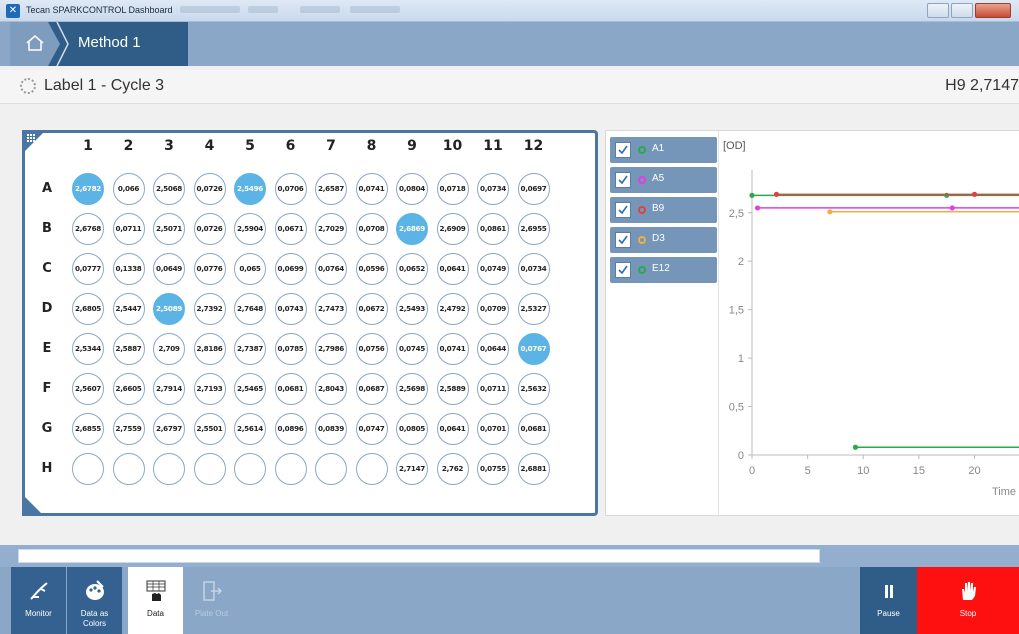 The image size is (1019, 634). Describe the element at coordinates (47, 188) in the screenshot. I see `row-header: A` at that location.